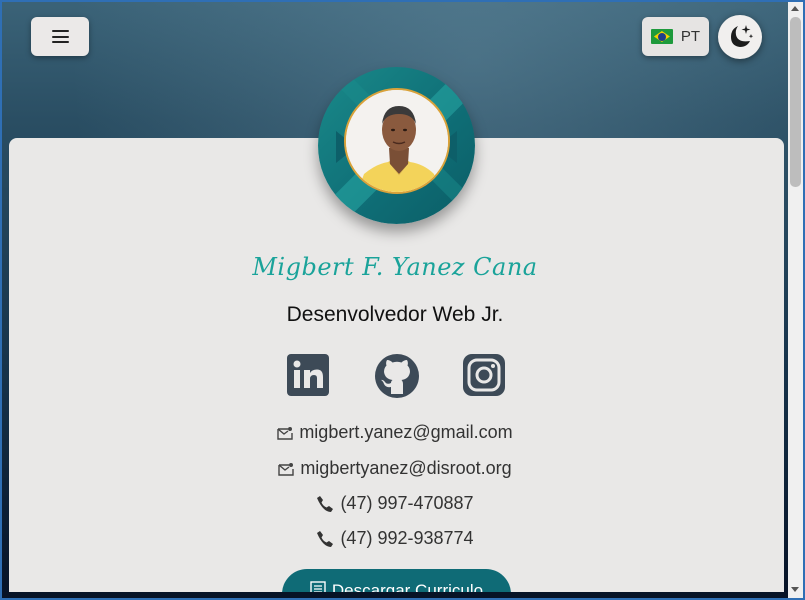 The height and width of the screenshot is (600, 805). What do you see at coordinates (795, 102) in the screenshot?
I see `scrollbar-thumb` at bounding box center [795, 102].